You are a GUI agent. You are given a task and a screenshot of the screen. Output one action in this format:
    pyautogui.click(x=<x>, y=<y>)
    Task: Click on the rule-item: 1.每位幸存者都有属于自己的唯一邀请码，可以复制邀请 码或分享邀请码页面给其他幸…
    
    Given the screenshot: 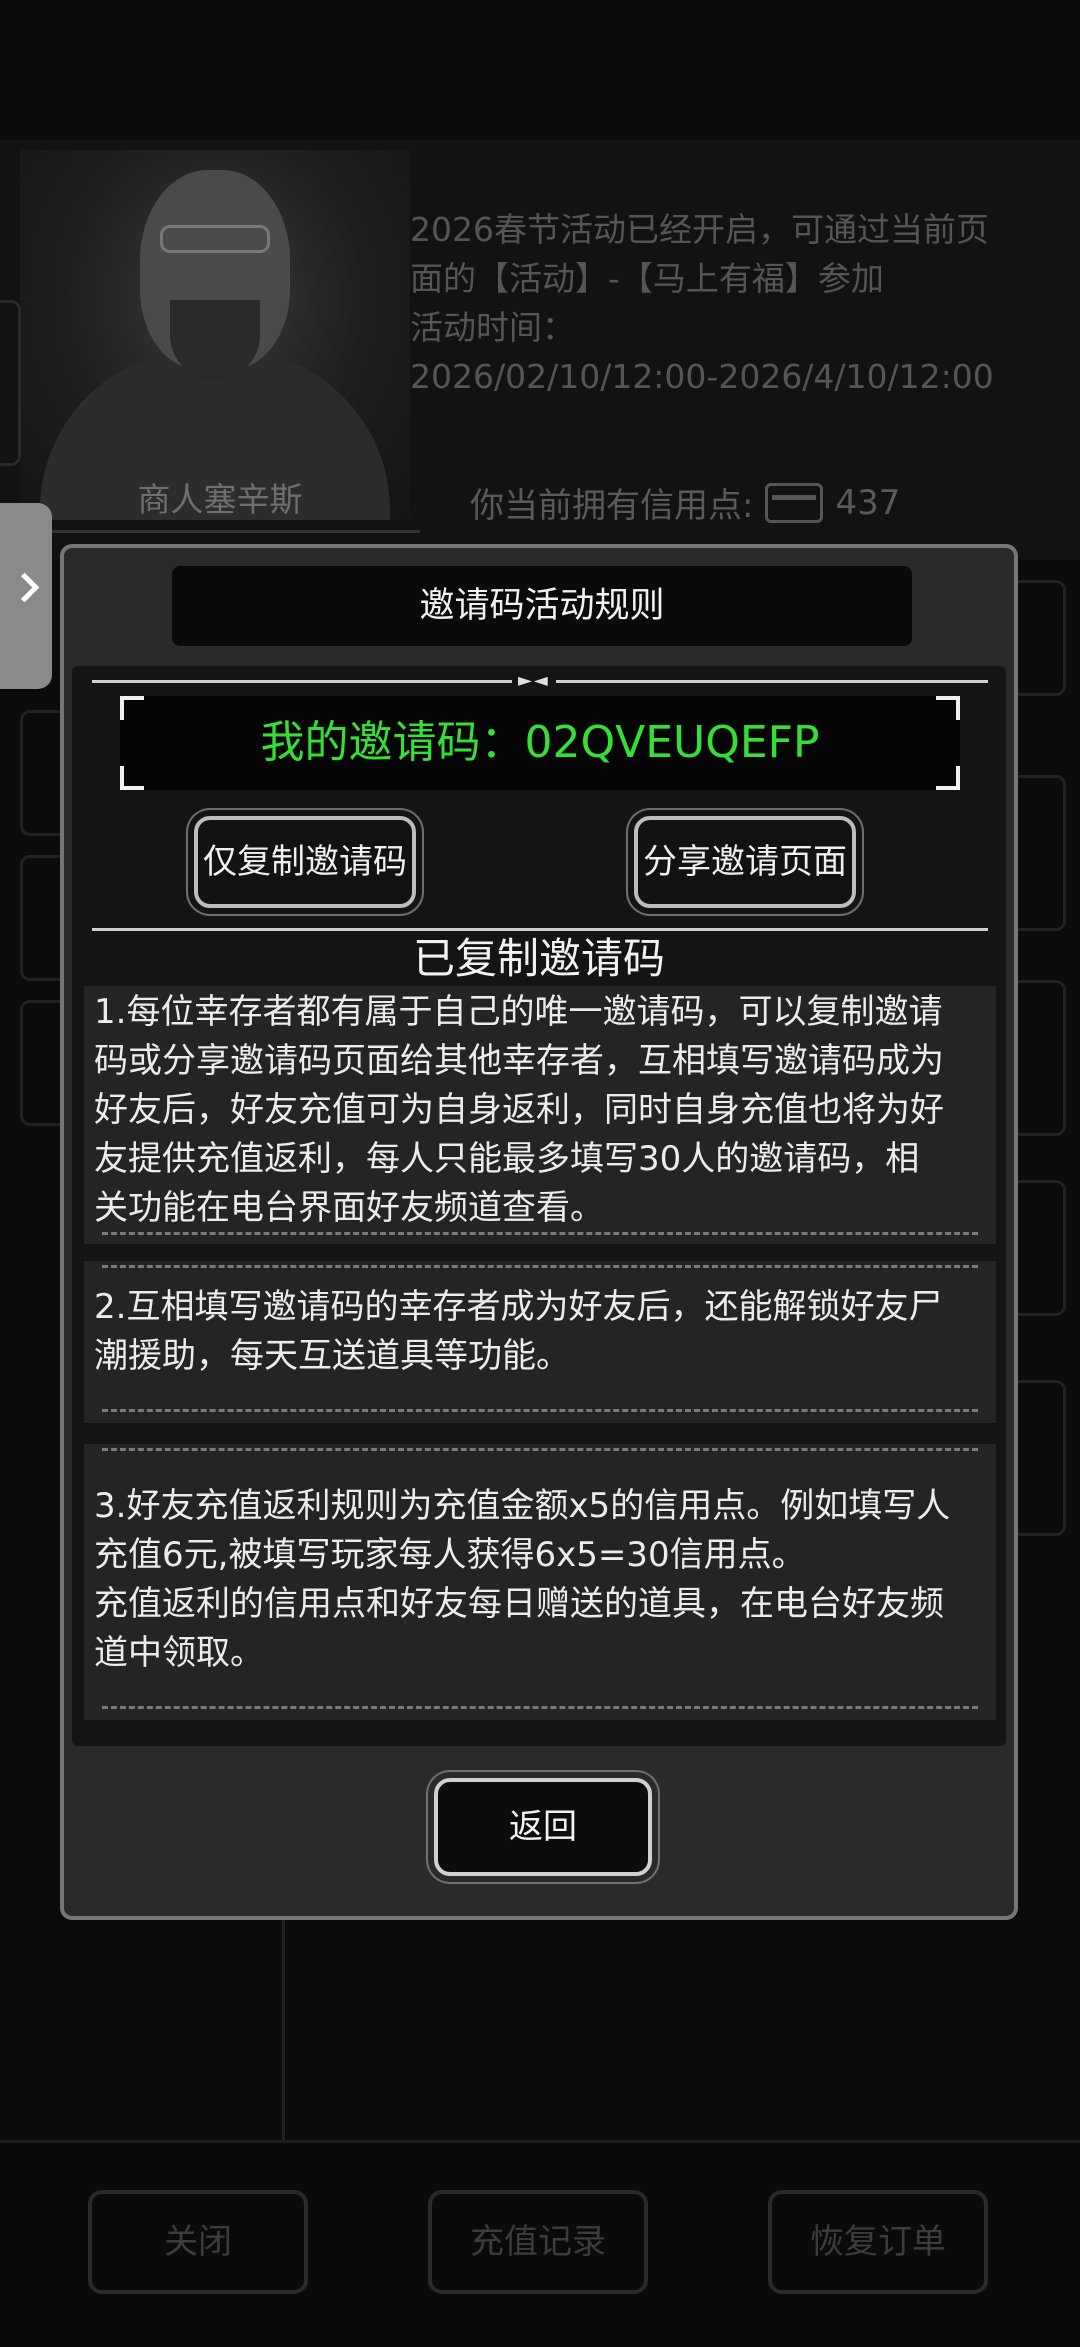 What is the action you would take?
    pyautogui.click(x=540, y=1115)
    